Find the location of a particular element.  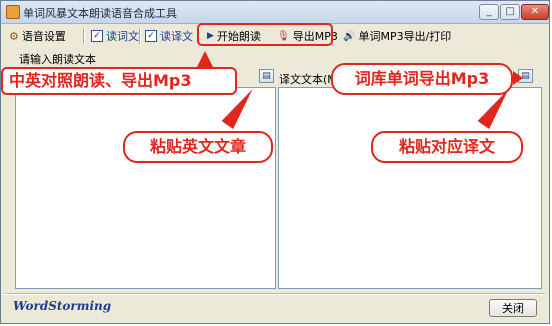

paste-english-callout: 粘贴英文文章 is located at coordinates (198, 147).